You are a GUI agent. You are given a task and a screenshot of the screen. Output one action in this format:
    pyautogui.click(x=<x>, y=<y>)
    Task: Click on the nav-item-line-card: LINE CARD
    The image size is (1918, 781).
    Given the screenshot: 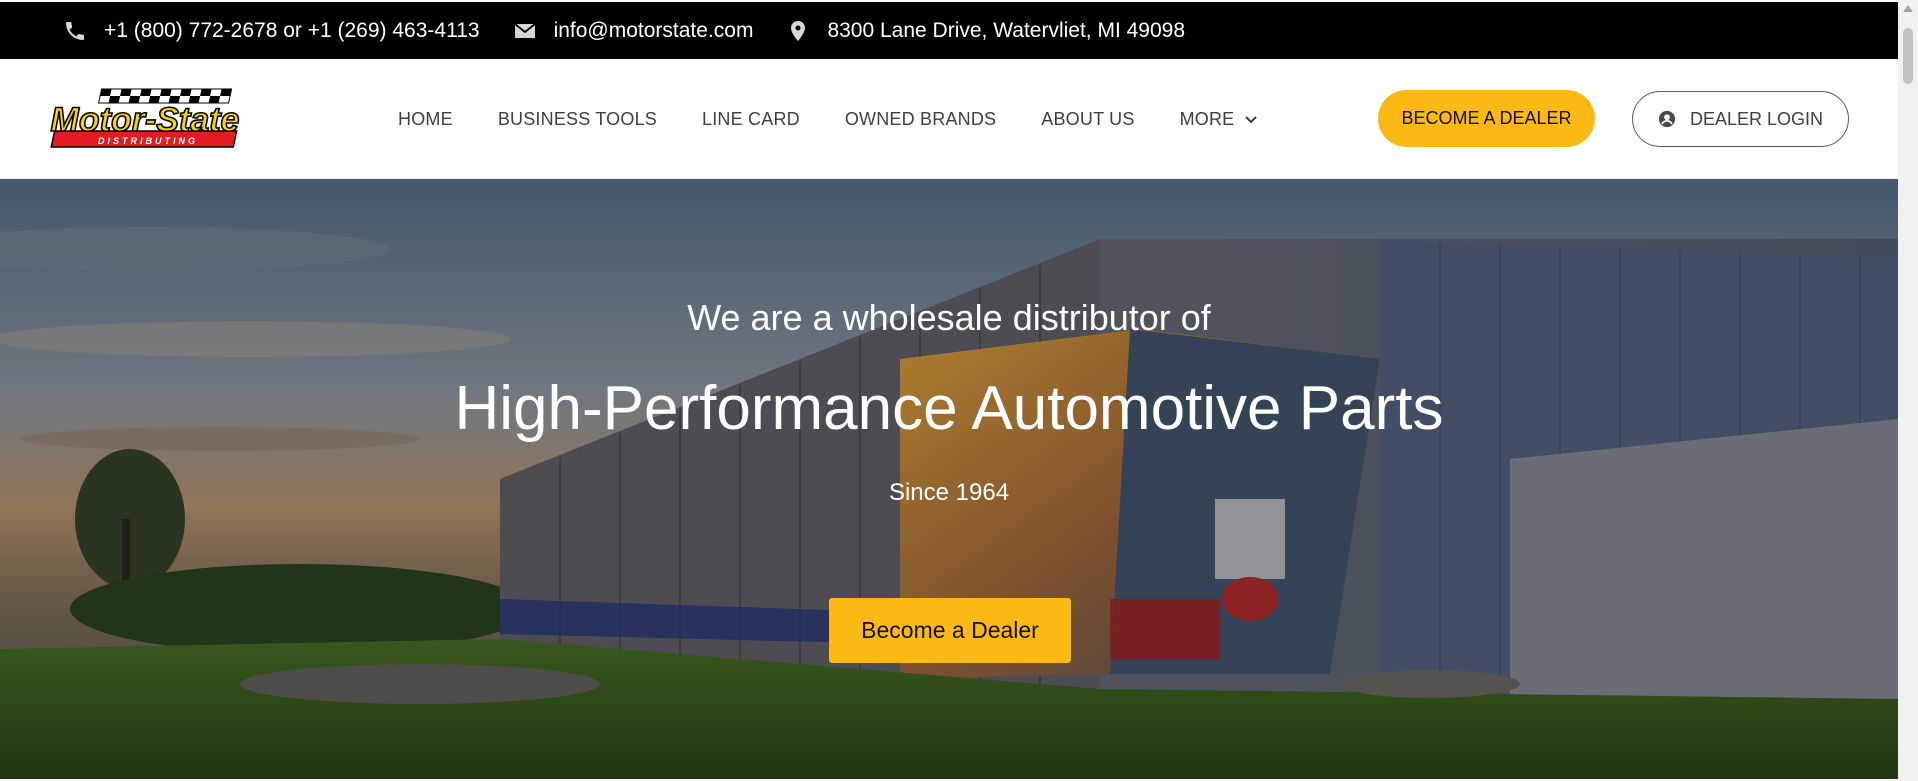 What is the action you would take?
    pyautogui.click(x=751, y=119)
    